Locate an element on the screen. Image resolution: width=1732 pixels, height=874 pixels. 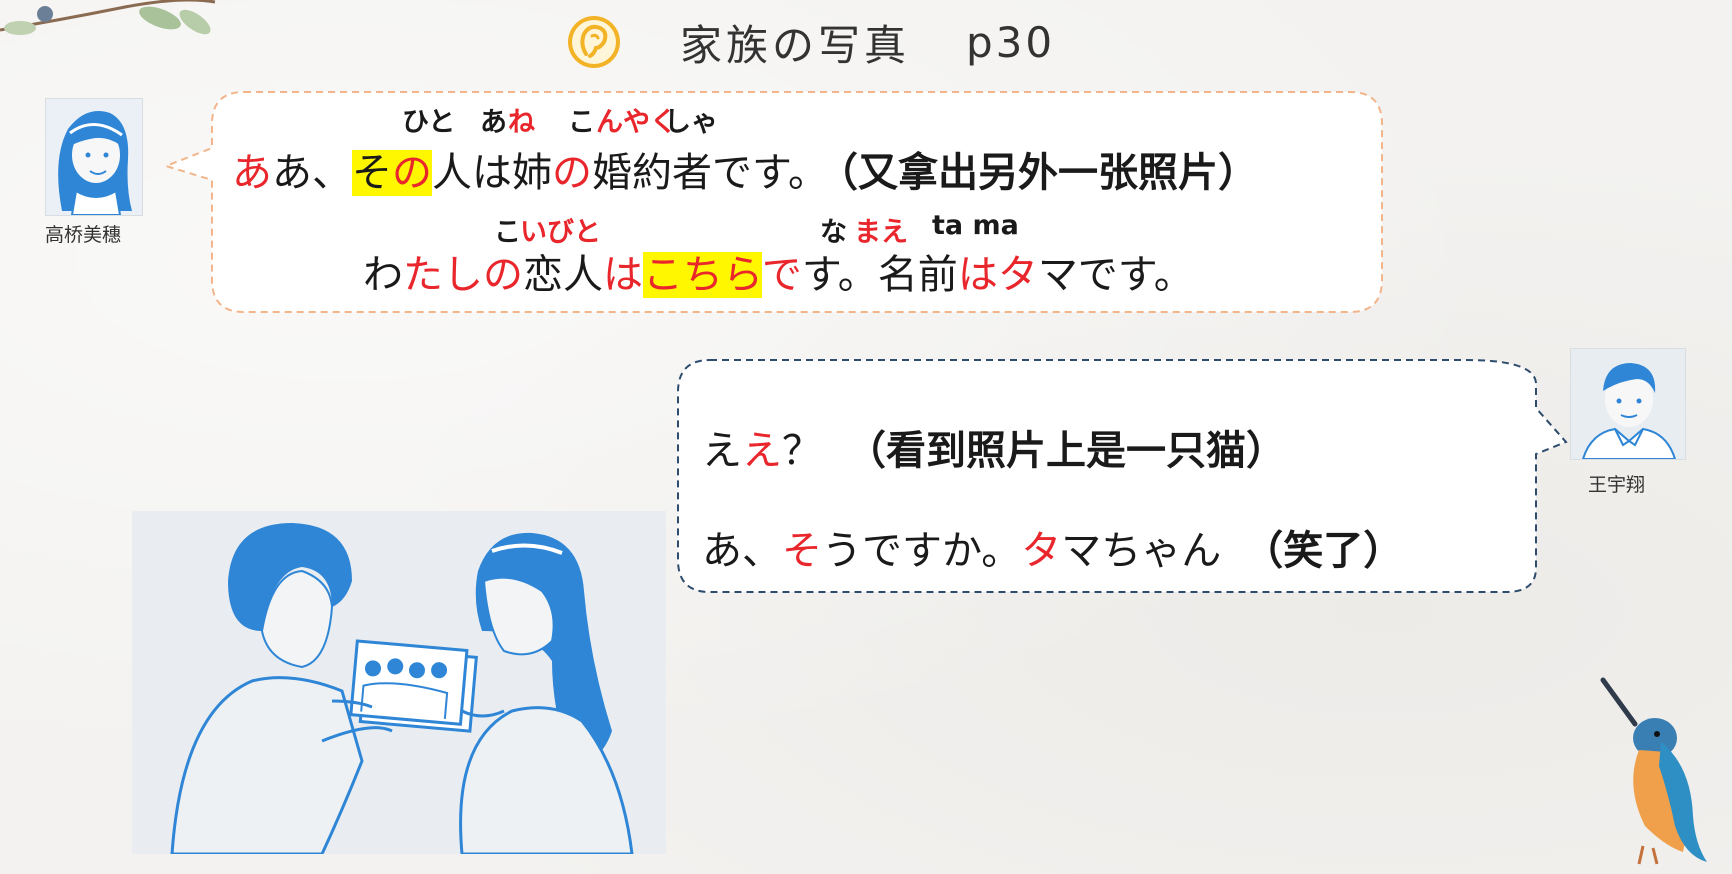
avatar-left: 高桥美穗 is located at coordinates (94, 172).